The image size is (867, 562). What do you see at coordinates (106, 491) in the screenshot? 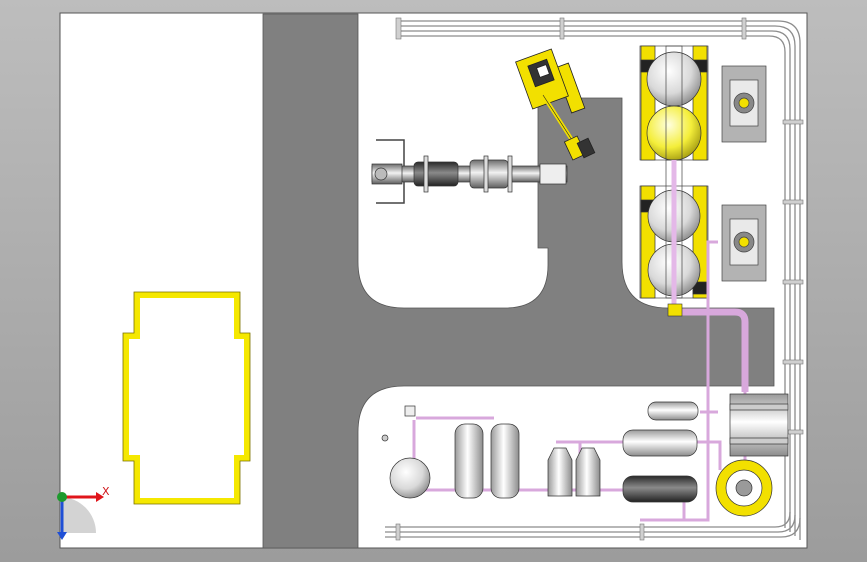
I see `x-axis-label: X` at bounding box center [106, 491].